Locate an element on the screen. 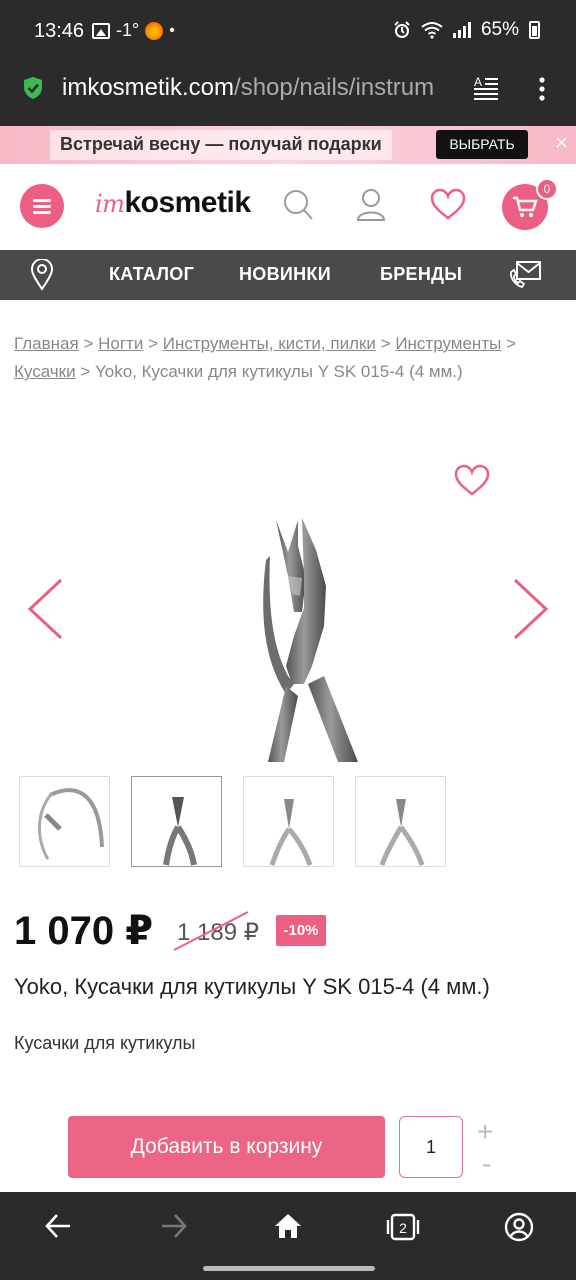 The width and height of the screenshot is (576, 1280). cart-count-badge: 0 is located at coordinates (547, 189).